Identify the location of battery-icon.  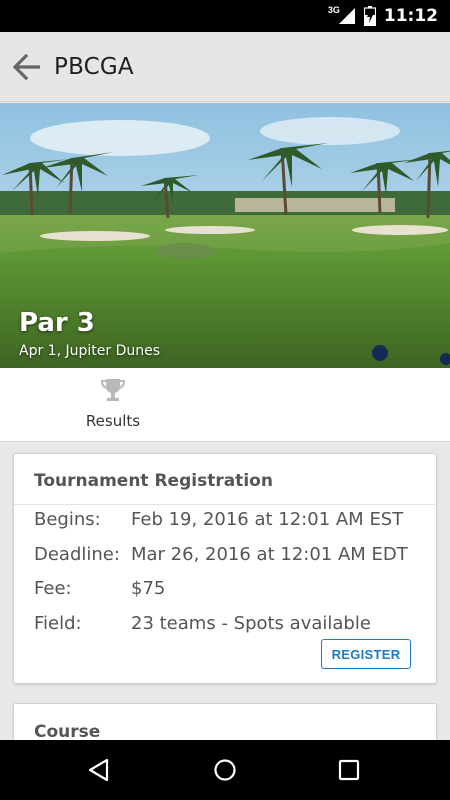
(369, 16).